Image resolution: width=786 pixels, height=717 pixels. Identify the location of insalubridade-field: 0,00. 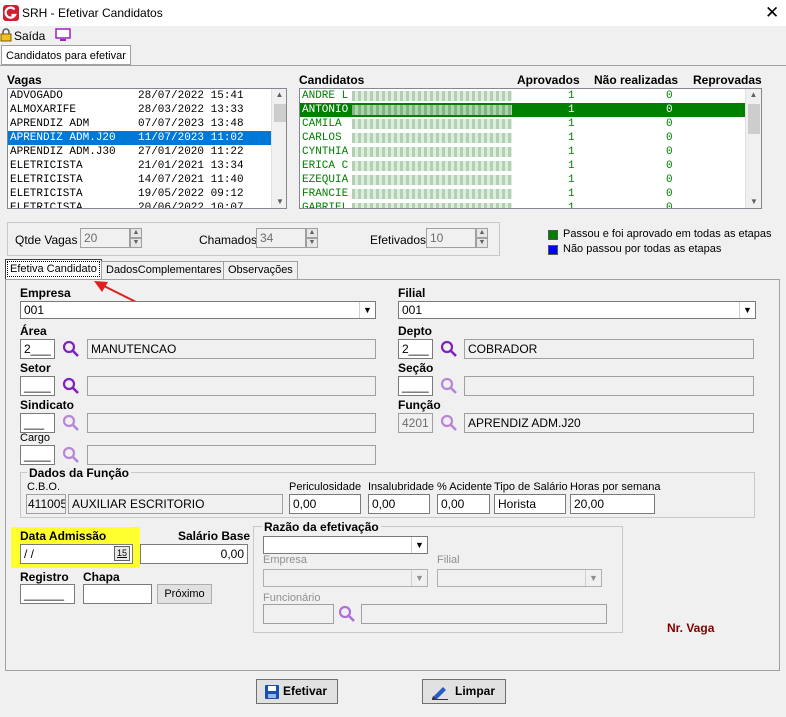
(399, 504).